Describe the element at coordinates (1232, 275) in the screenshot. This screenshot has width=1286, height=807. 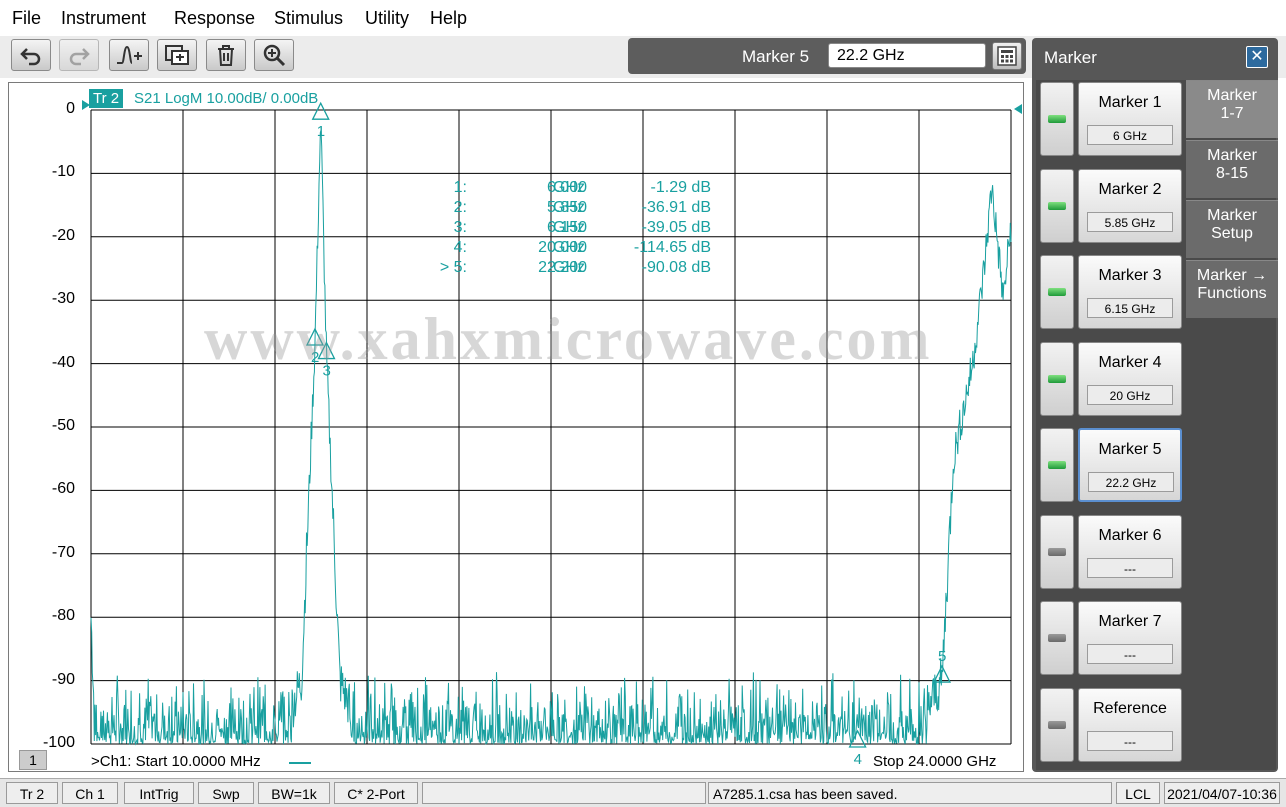
I see `tab-line1: Marker →` at that location.